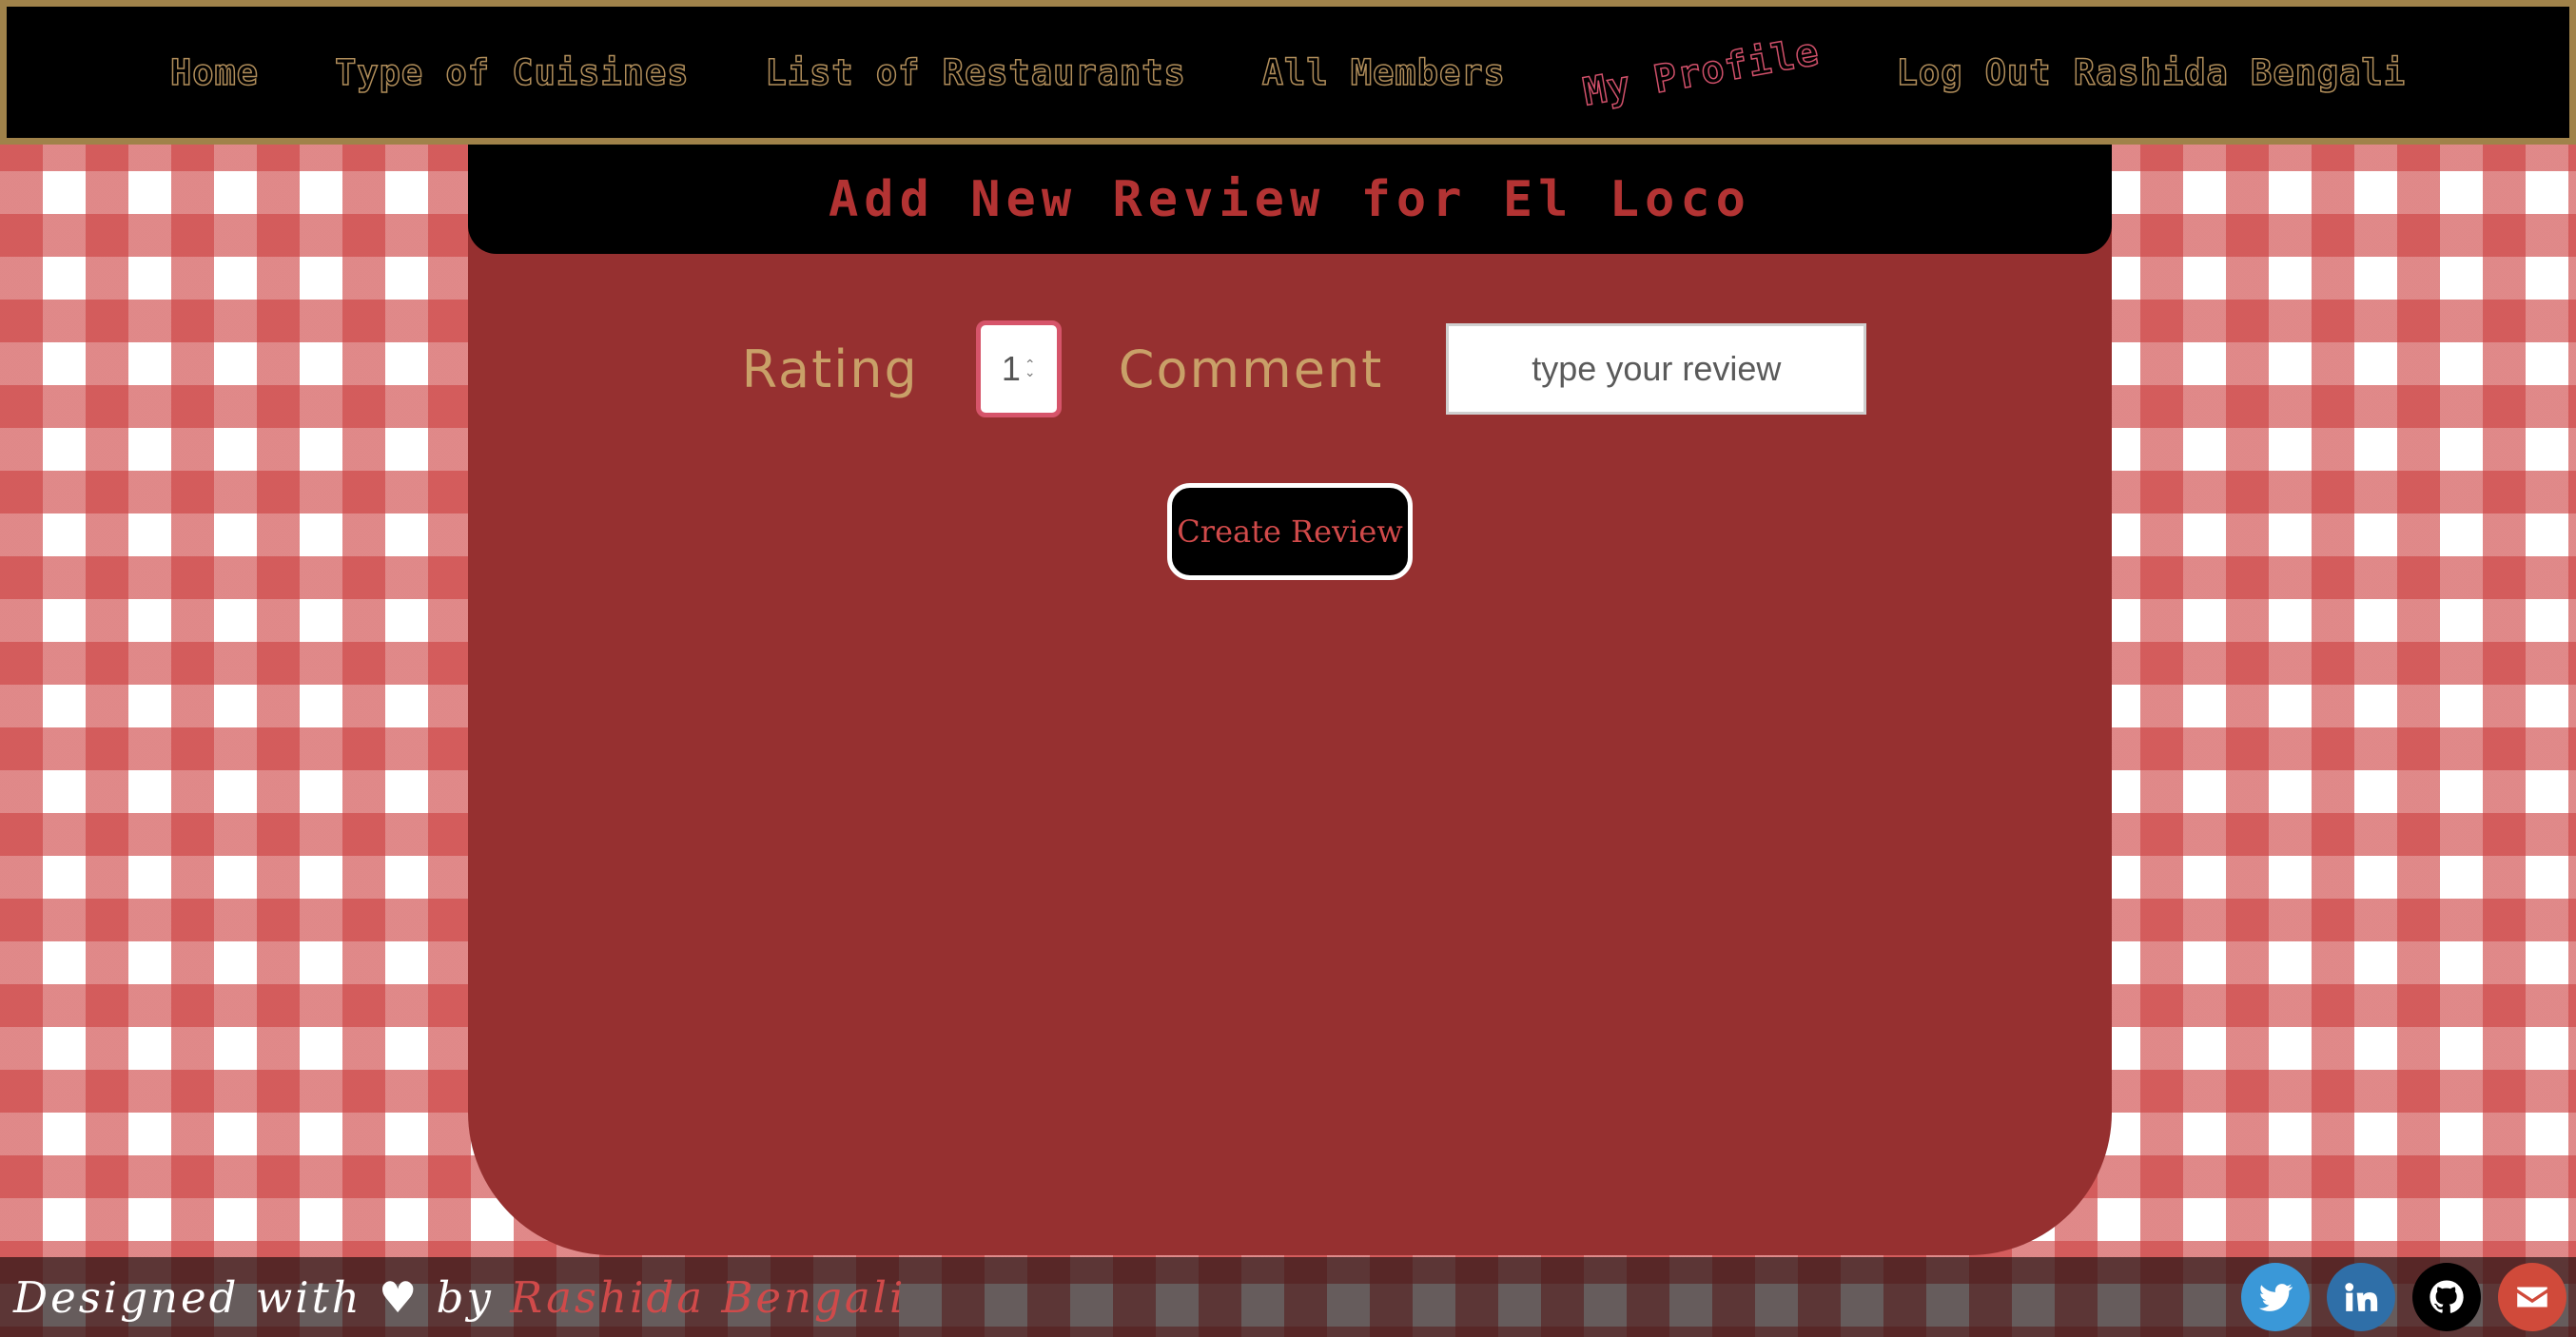  I want to click on review-form: Rating 1 ⌃ ⌄ Comment, so click(1290, 368).